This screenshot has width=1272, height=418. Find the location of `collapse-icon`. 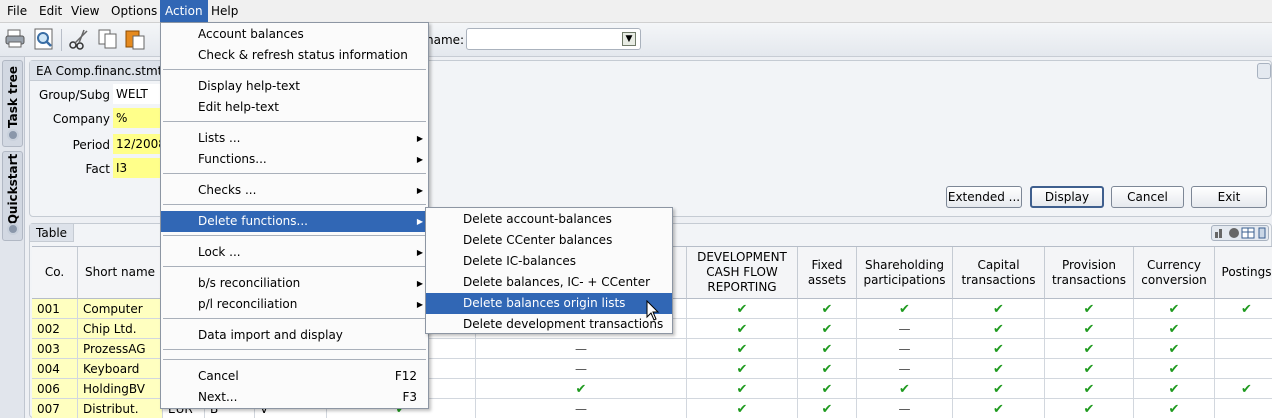

collapse-icon is located at coordinates (1264, 71).